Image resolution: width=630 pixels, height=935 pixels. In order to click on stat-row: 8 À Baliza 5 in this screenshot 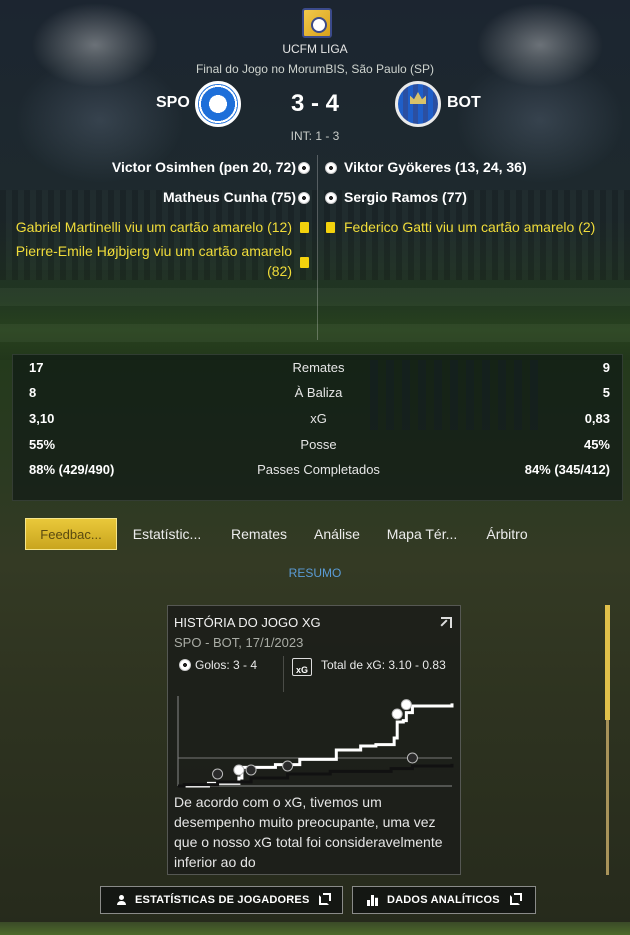, I will do `click(318, 395)`.